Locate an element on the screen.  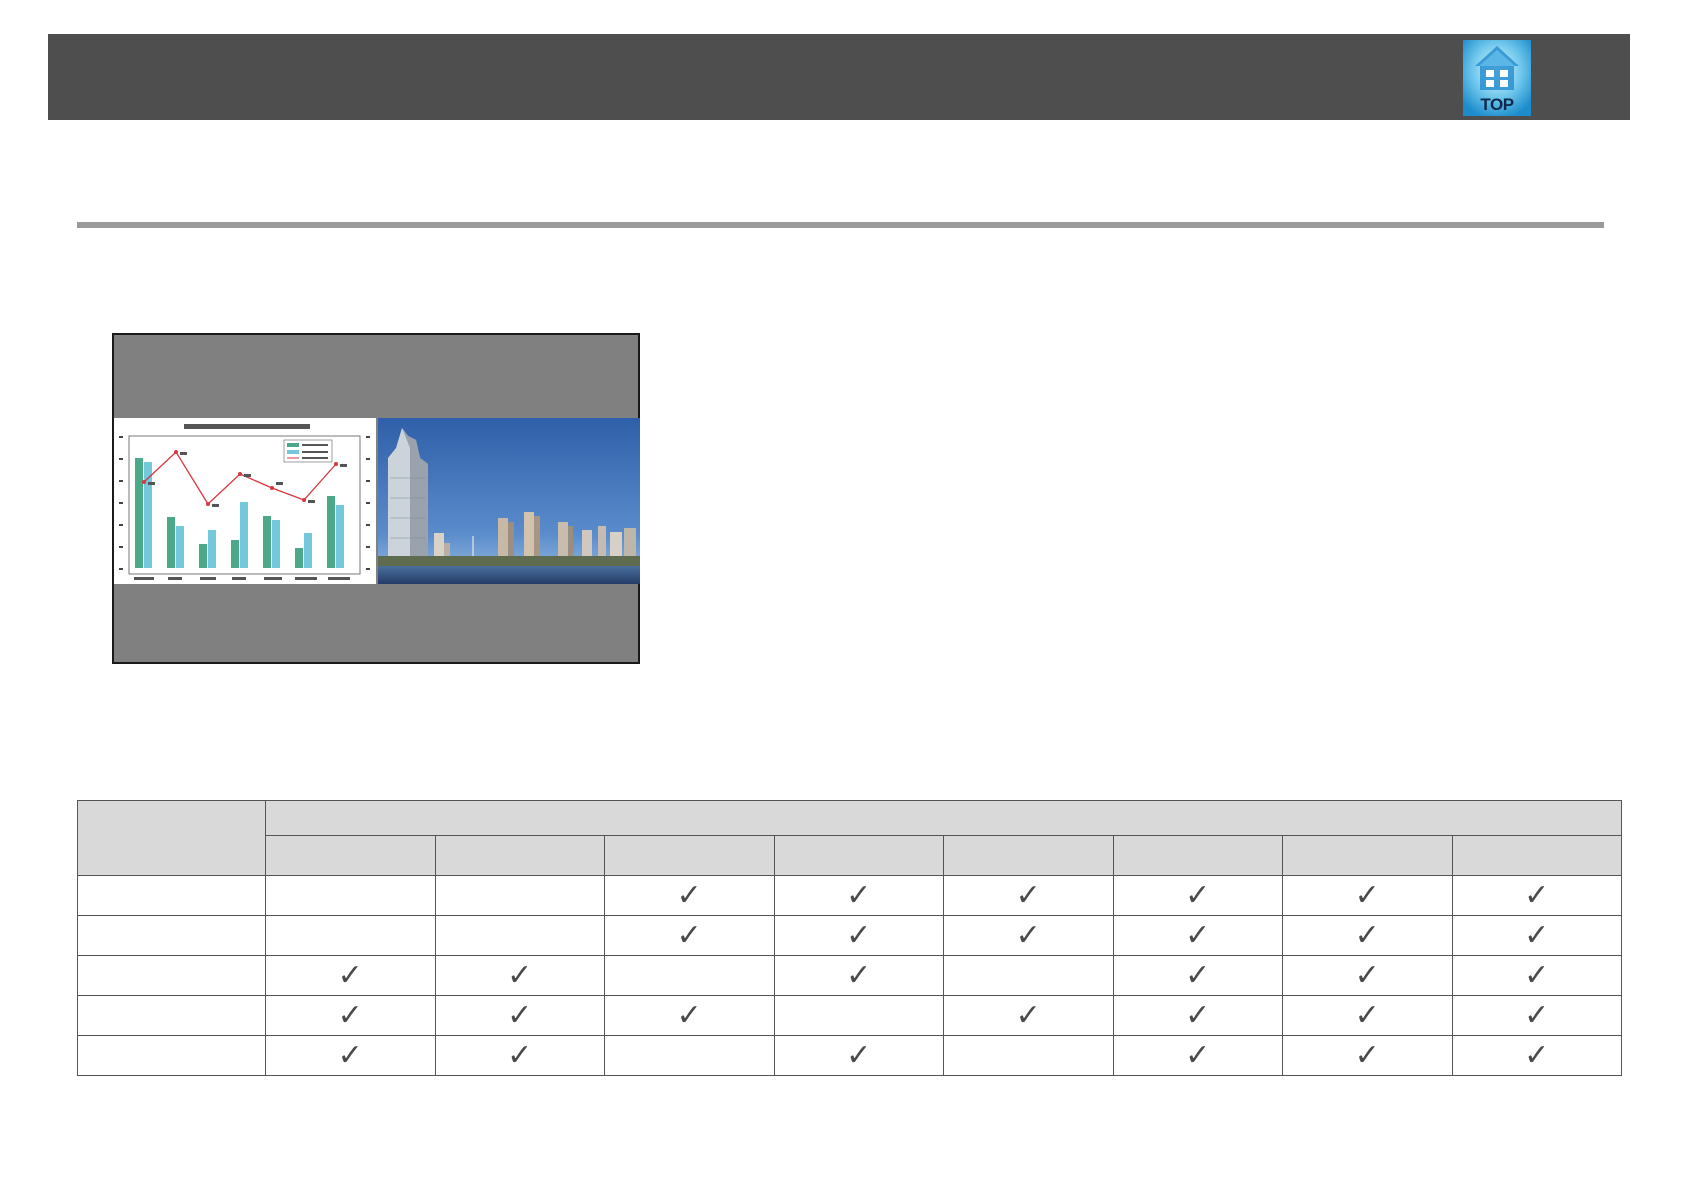
bar-line-chart-thumbnail is located at coordinates (244, 502).